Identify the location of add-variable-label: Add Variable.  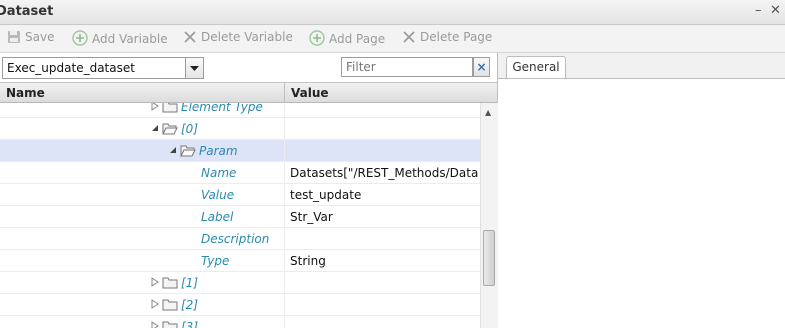
(130, 39).